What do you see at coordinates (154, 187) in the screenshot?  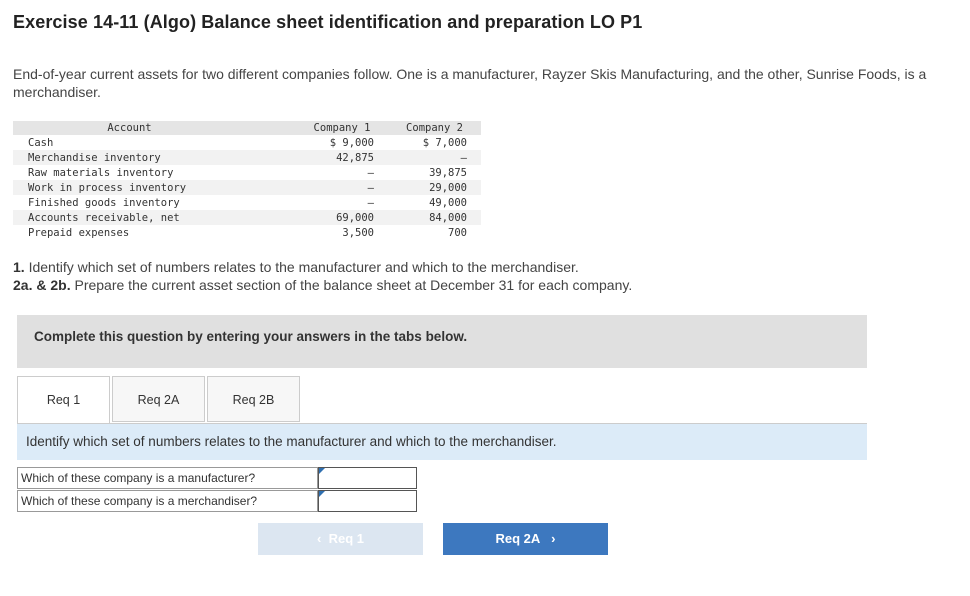 I see `account-name: Work in process inventory` at bounding box center [154, 187].